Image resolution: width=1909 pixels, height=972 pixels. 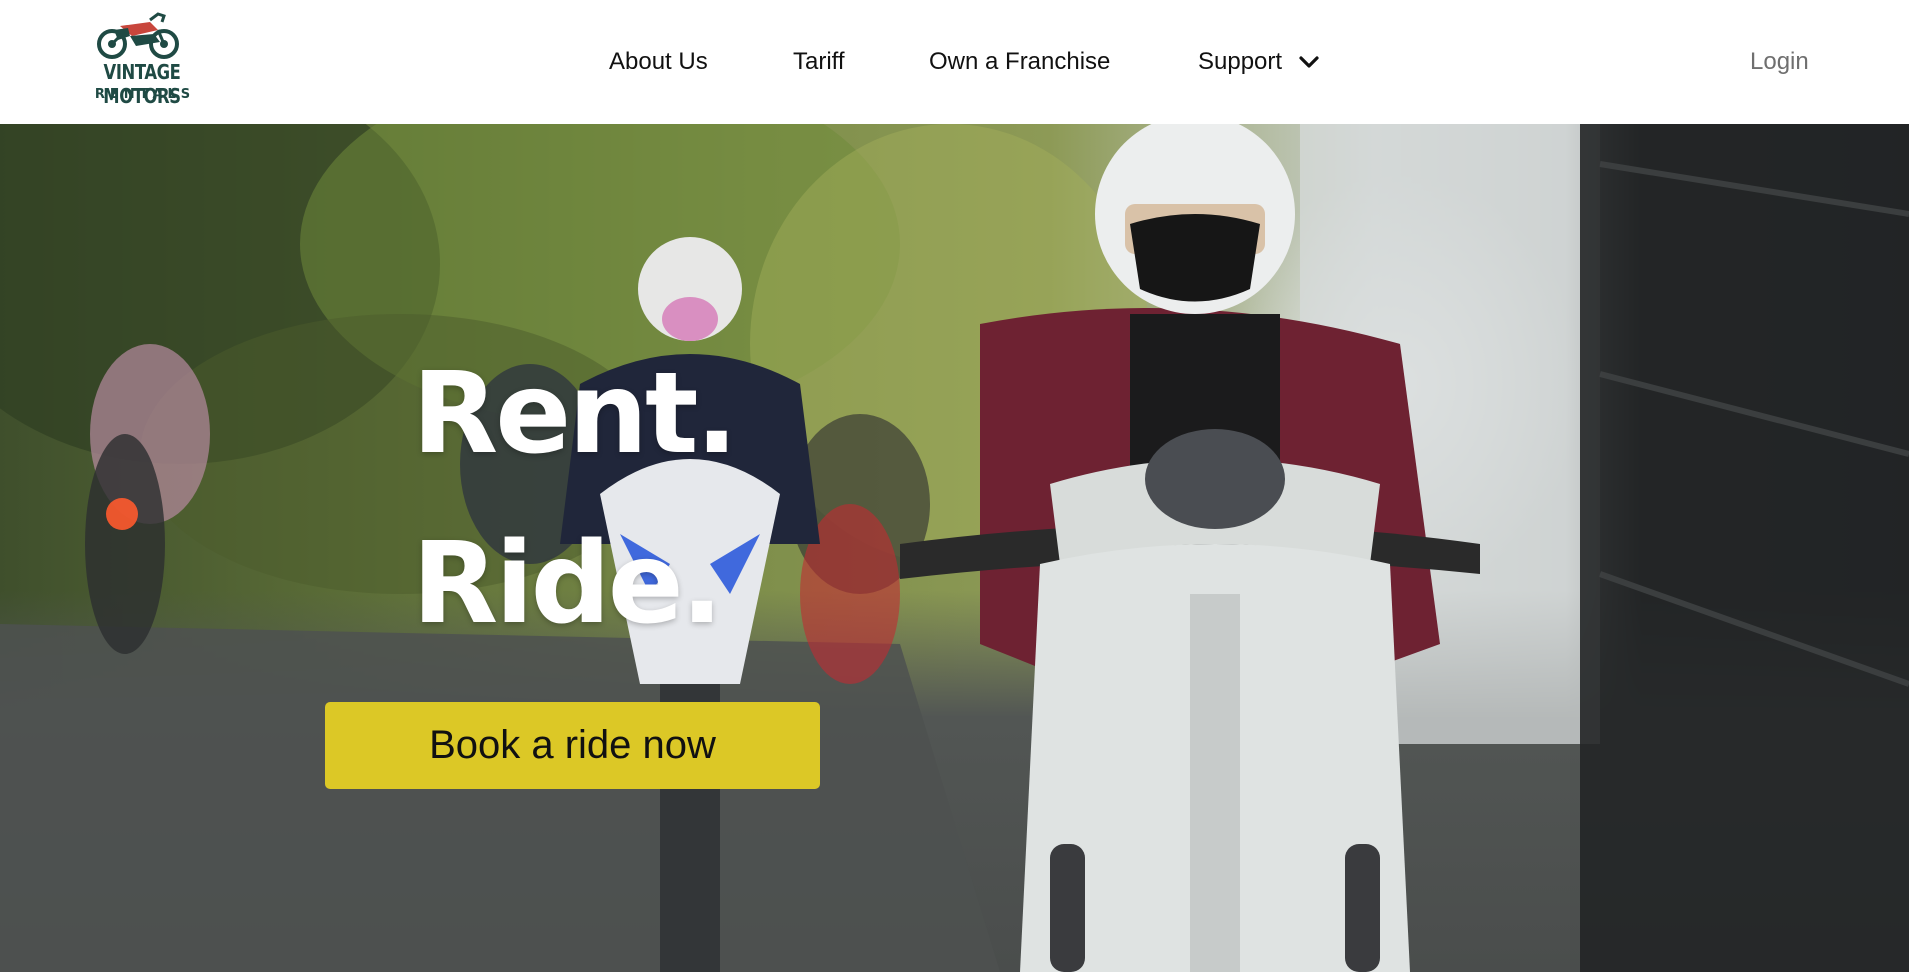 I want to click on hero-headline-ride: Ride., so click(x=567, y=584).